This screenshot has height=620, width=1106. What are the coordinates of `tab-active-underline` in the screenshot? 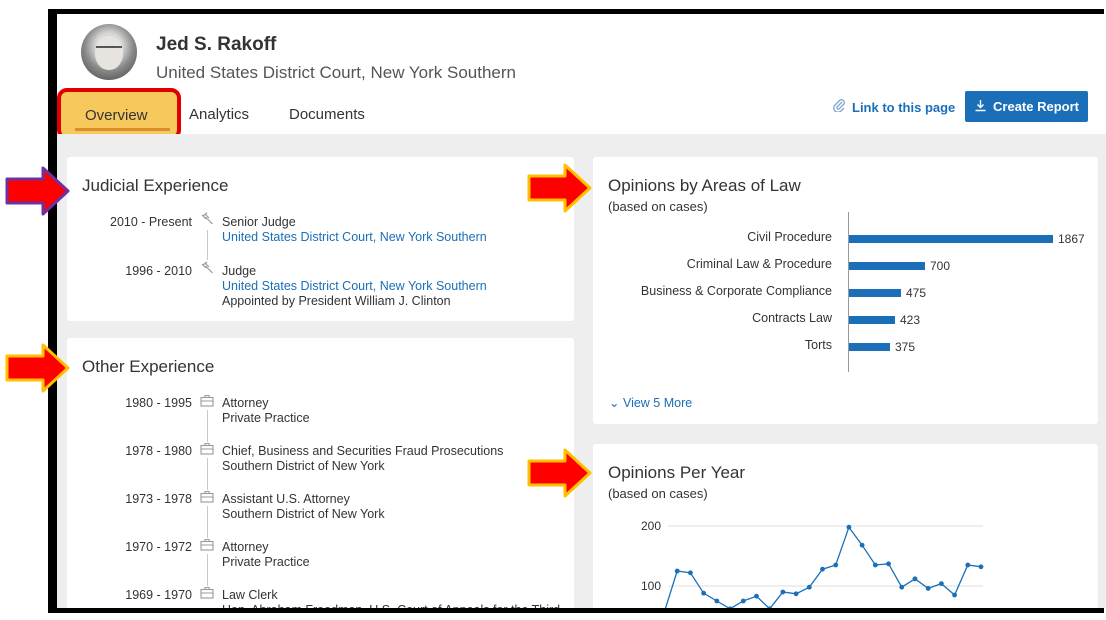 It's located at (122, 129).